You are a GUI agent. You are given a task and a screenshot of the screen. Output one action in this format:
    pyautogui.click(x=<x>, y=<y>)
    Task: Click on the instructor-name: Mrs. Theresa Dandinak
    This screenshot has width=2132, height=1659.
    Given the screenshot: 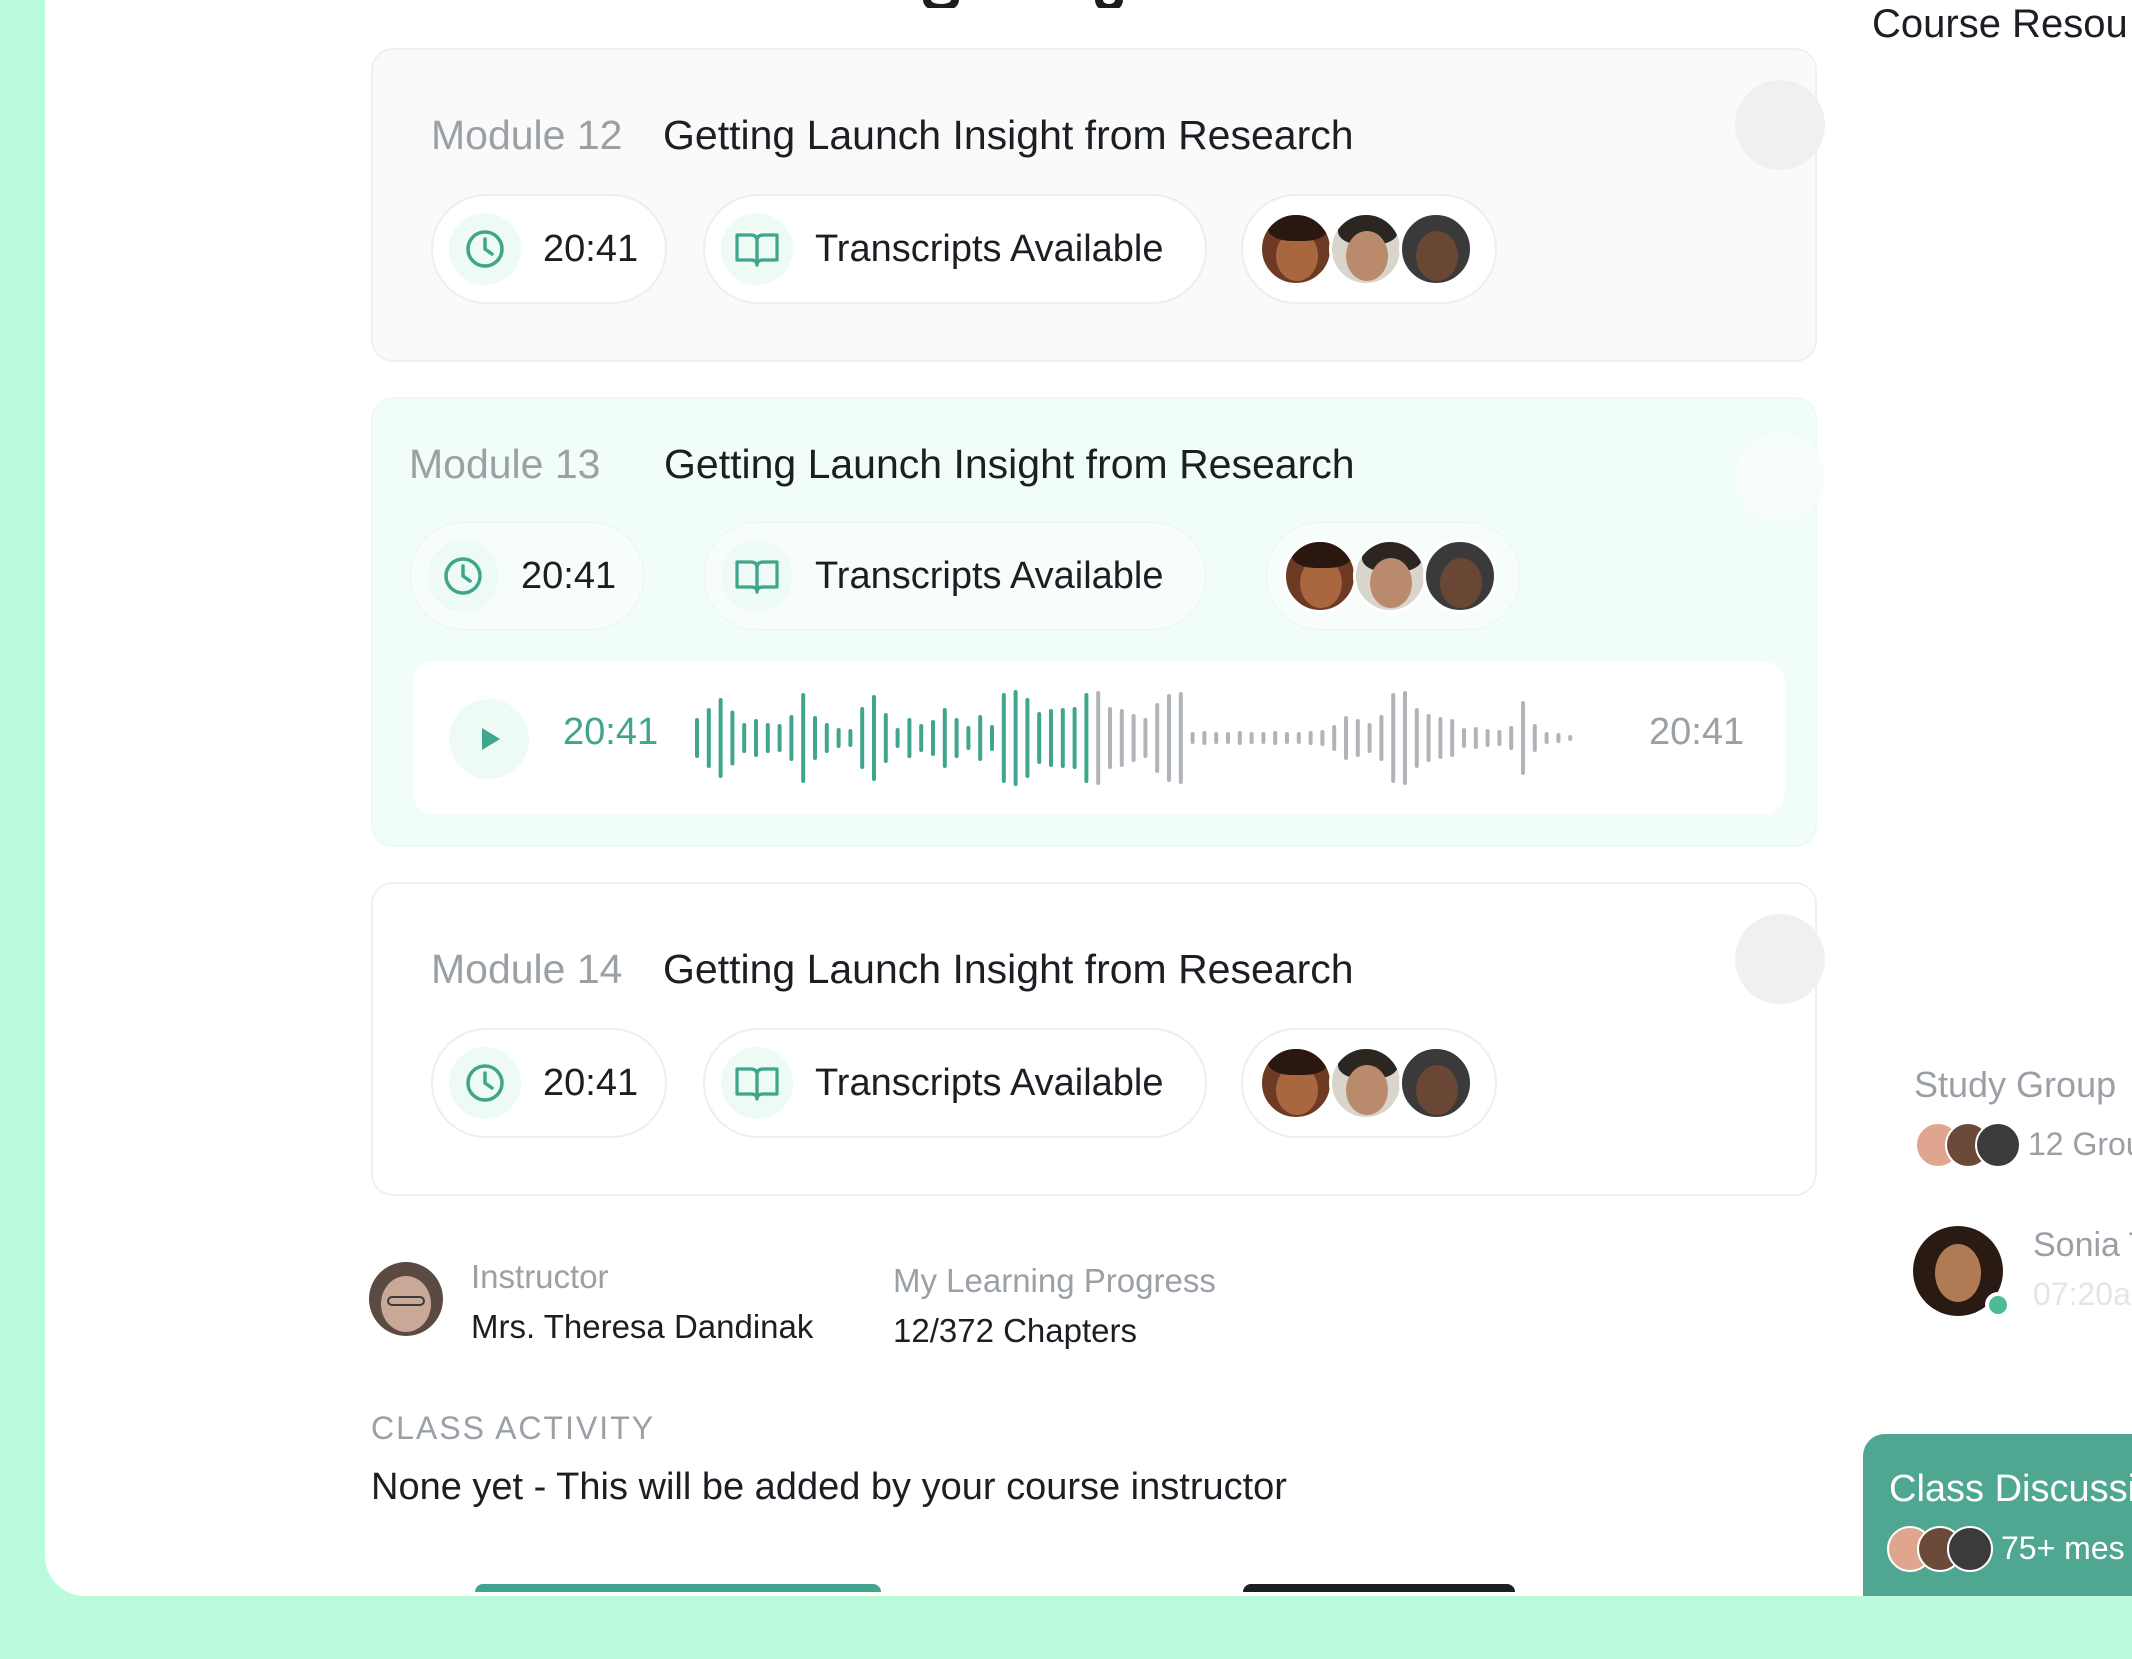 What is the action you would take?
    pyautogui.click(x=642, y=1327)
    